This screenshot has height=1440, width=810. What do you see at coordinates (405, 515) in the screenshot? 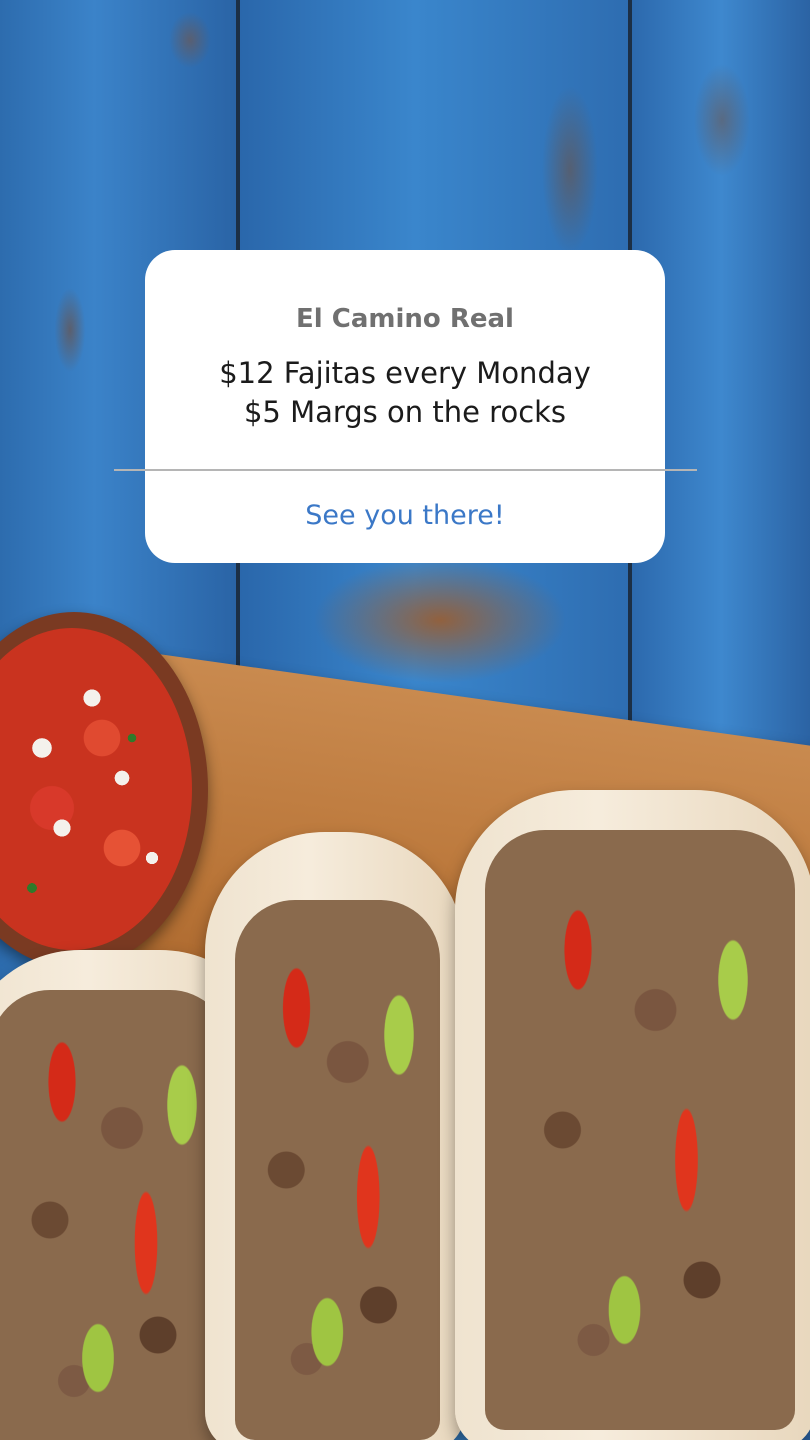
I see `see-you-there-button: See you there!` at bounding box center [405, 515].